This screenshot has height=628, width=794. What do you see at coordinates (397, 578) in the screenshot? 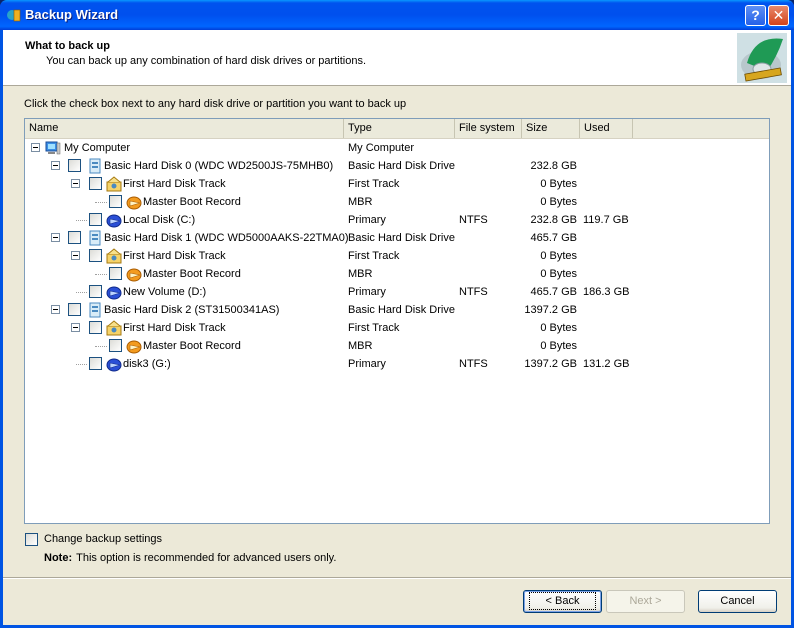
I see `button-separator` at bounding box center [397, 578].